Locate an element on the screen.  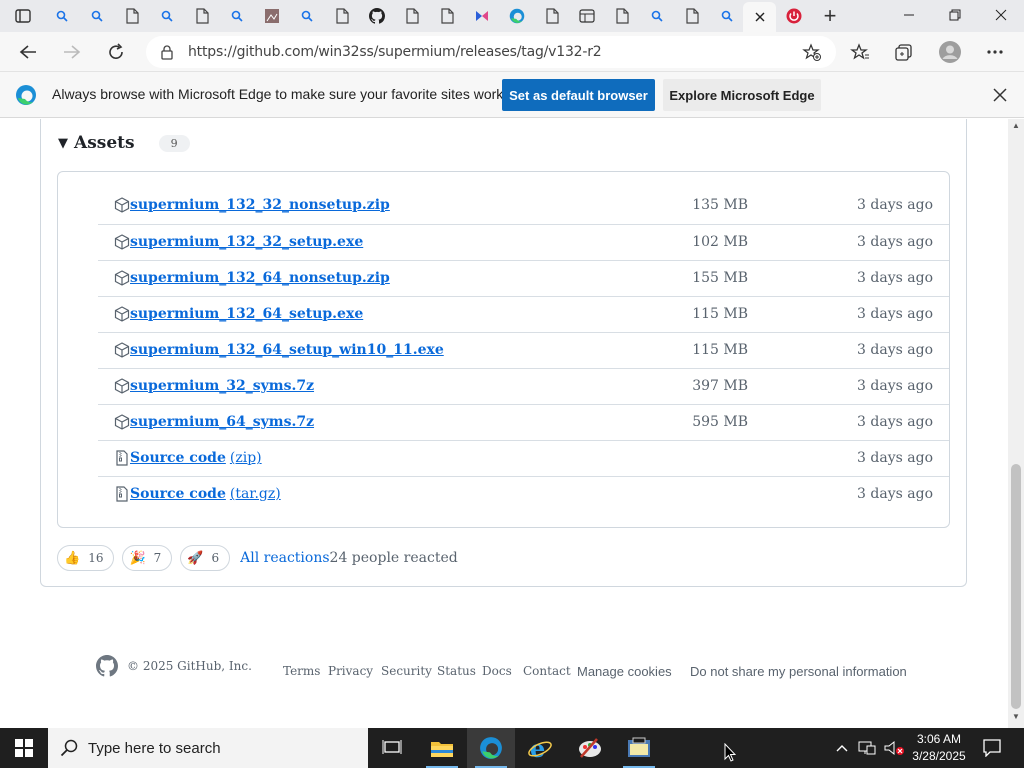
forward-button is located at coordinates (72, 52).